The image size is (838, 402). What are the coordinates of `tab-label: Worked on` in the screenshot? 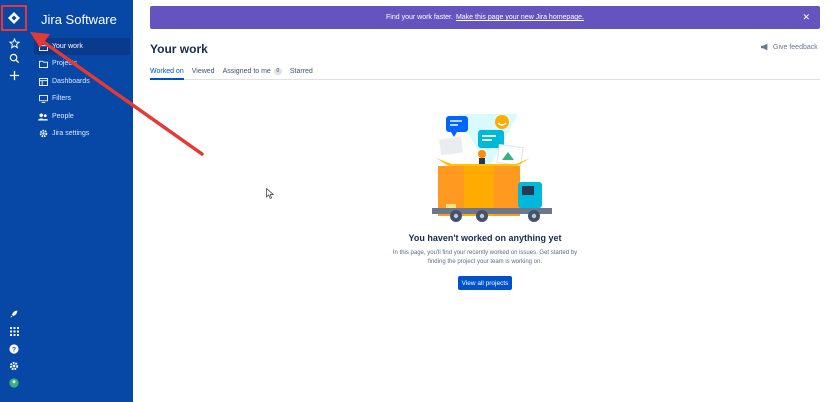 It's located at (167, 71).